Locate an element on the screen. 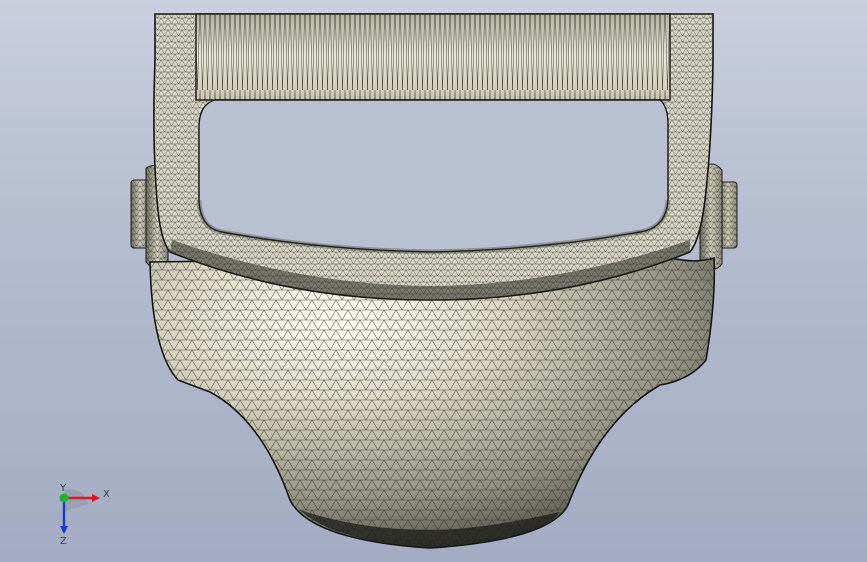 This screenshot has height=562, width=867. z-axis-label: Z is located at coordinates (63, 541).